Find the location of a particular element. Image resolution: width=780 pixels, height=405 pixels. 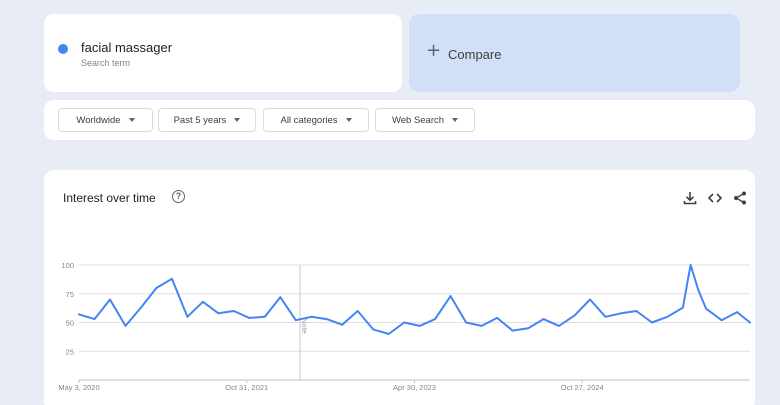

chart-title: Interest over time is located at coordinates (109, 198).